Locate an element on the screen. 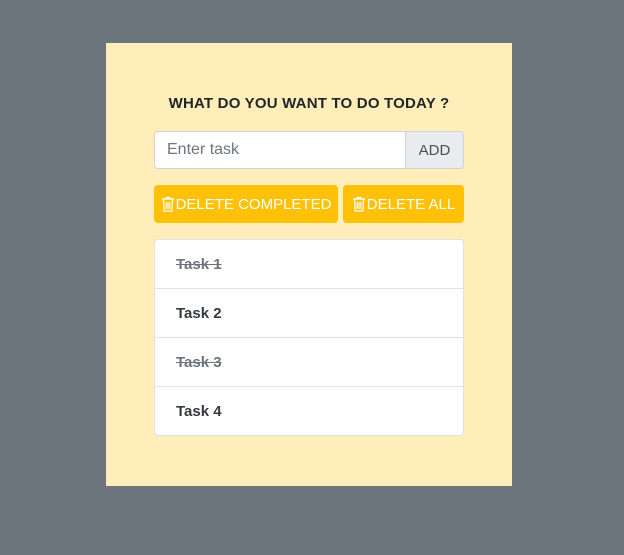  delete-completed-button: DELETE COMPLETED is located at coordinates (246, 204).